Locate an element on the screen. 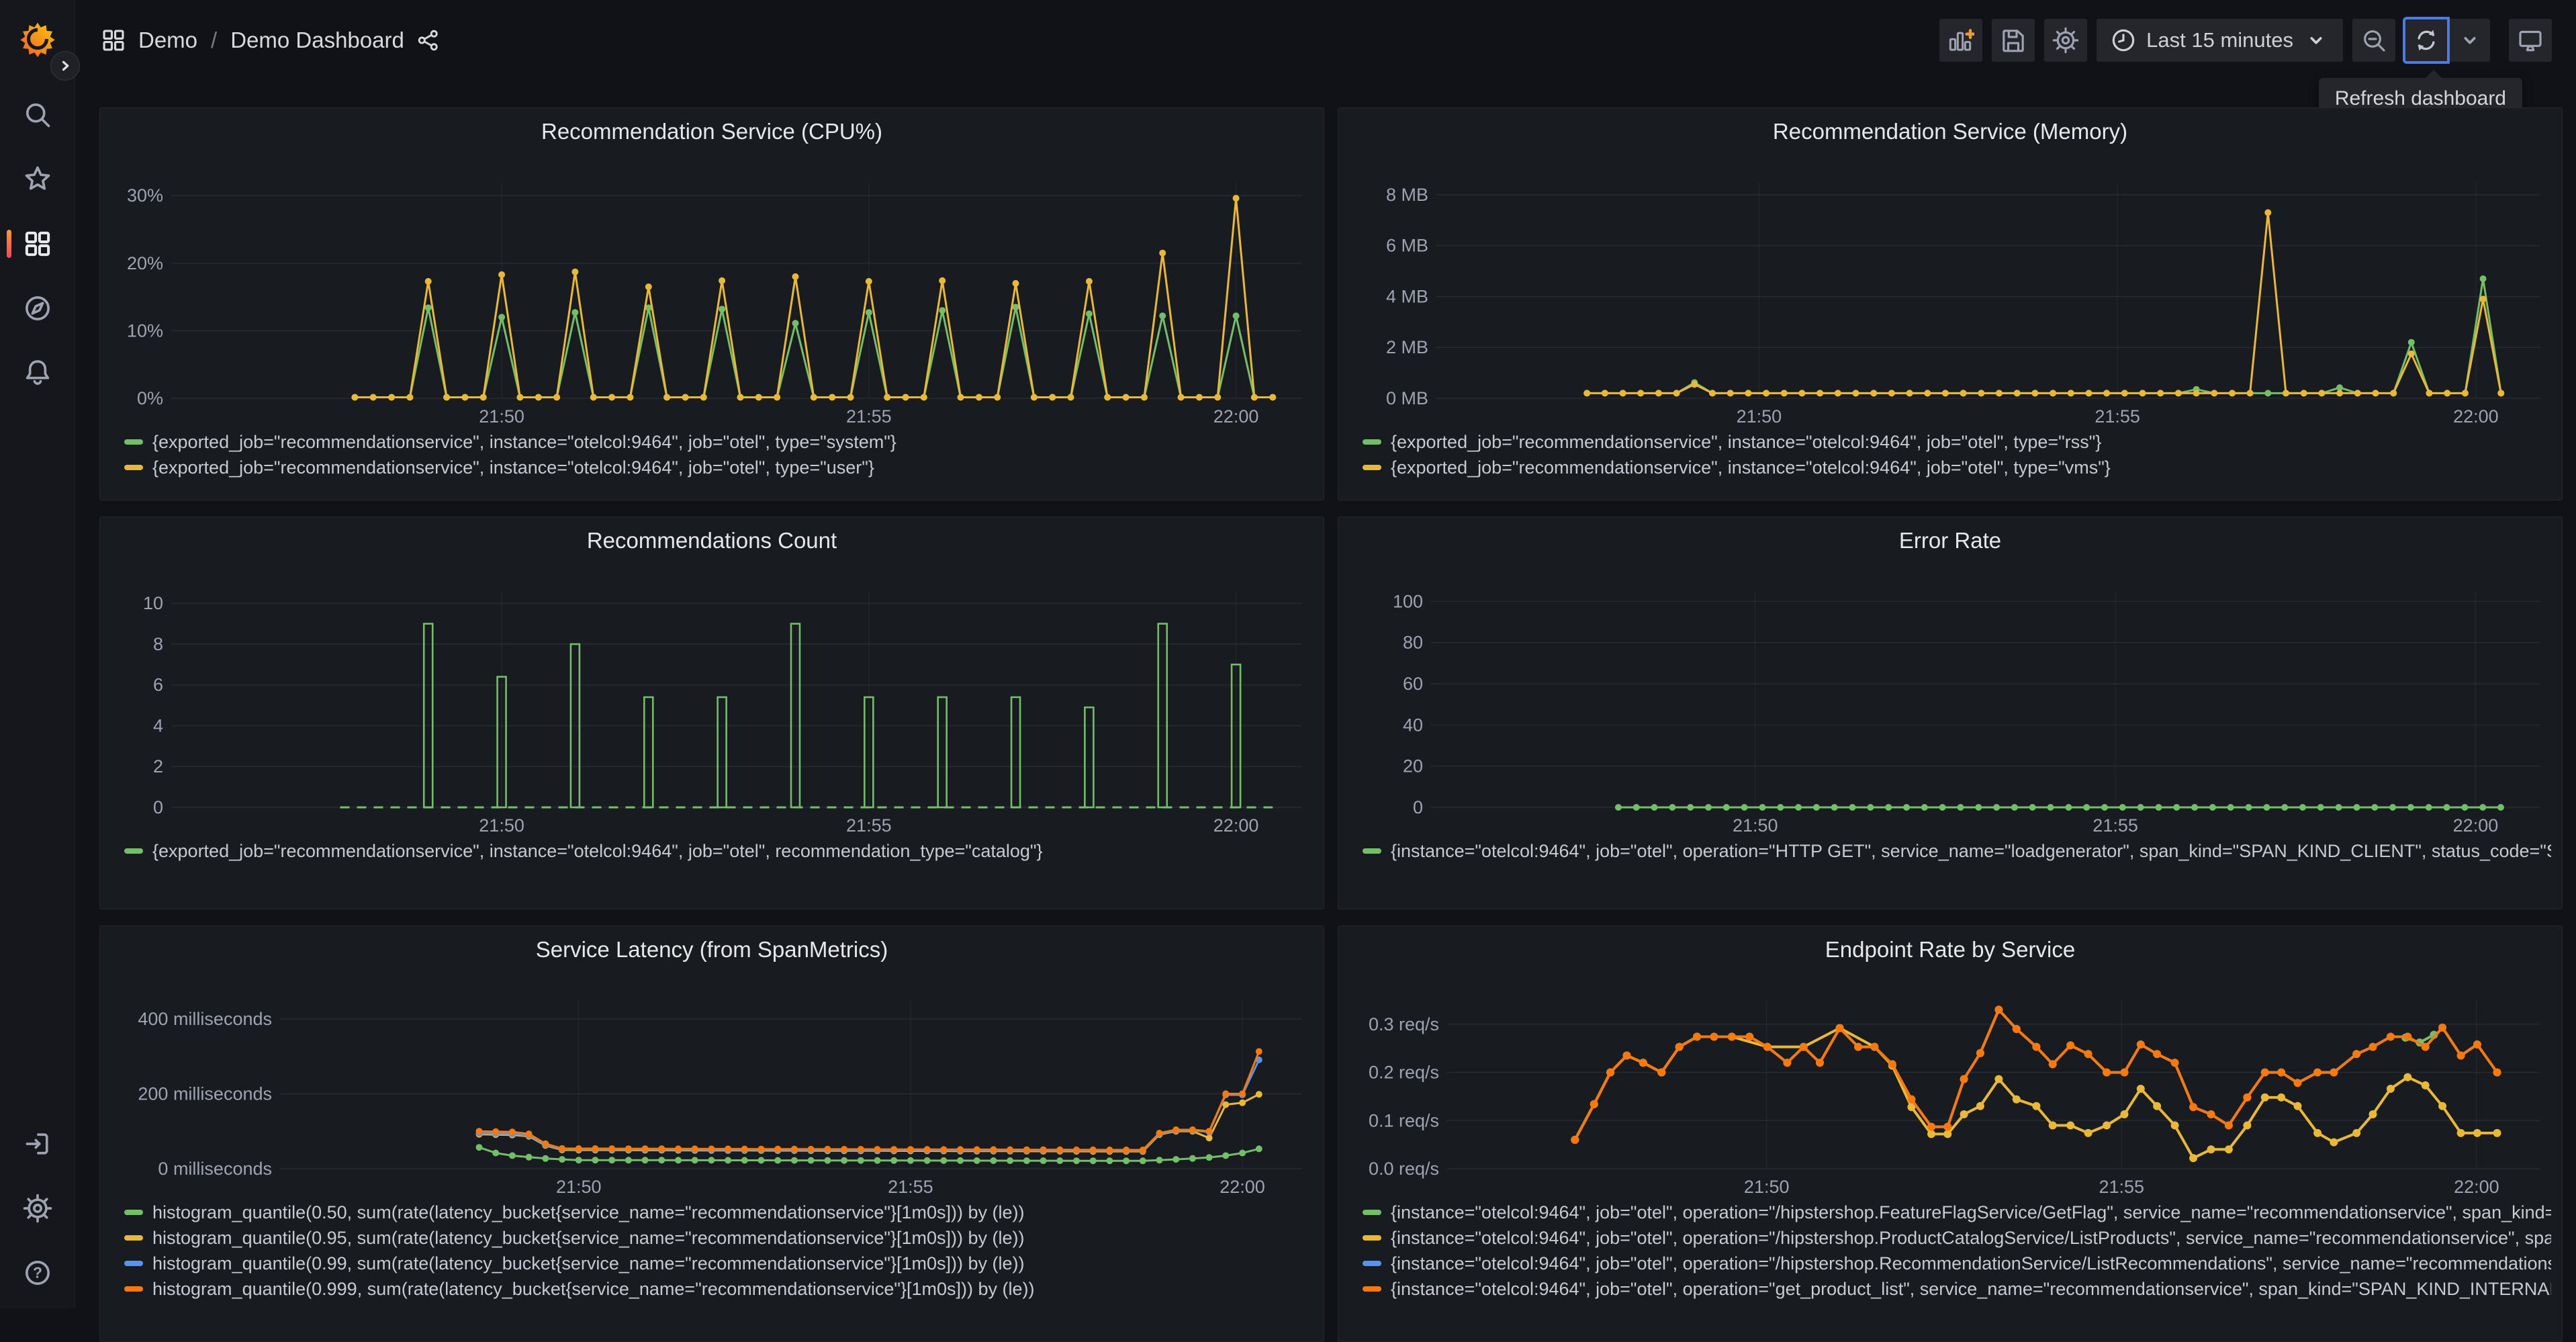 The width and height of the screenshot is (2576, 1342). help-icon: ? is located at coordinates (37, 1273).